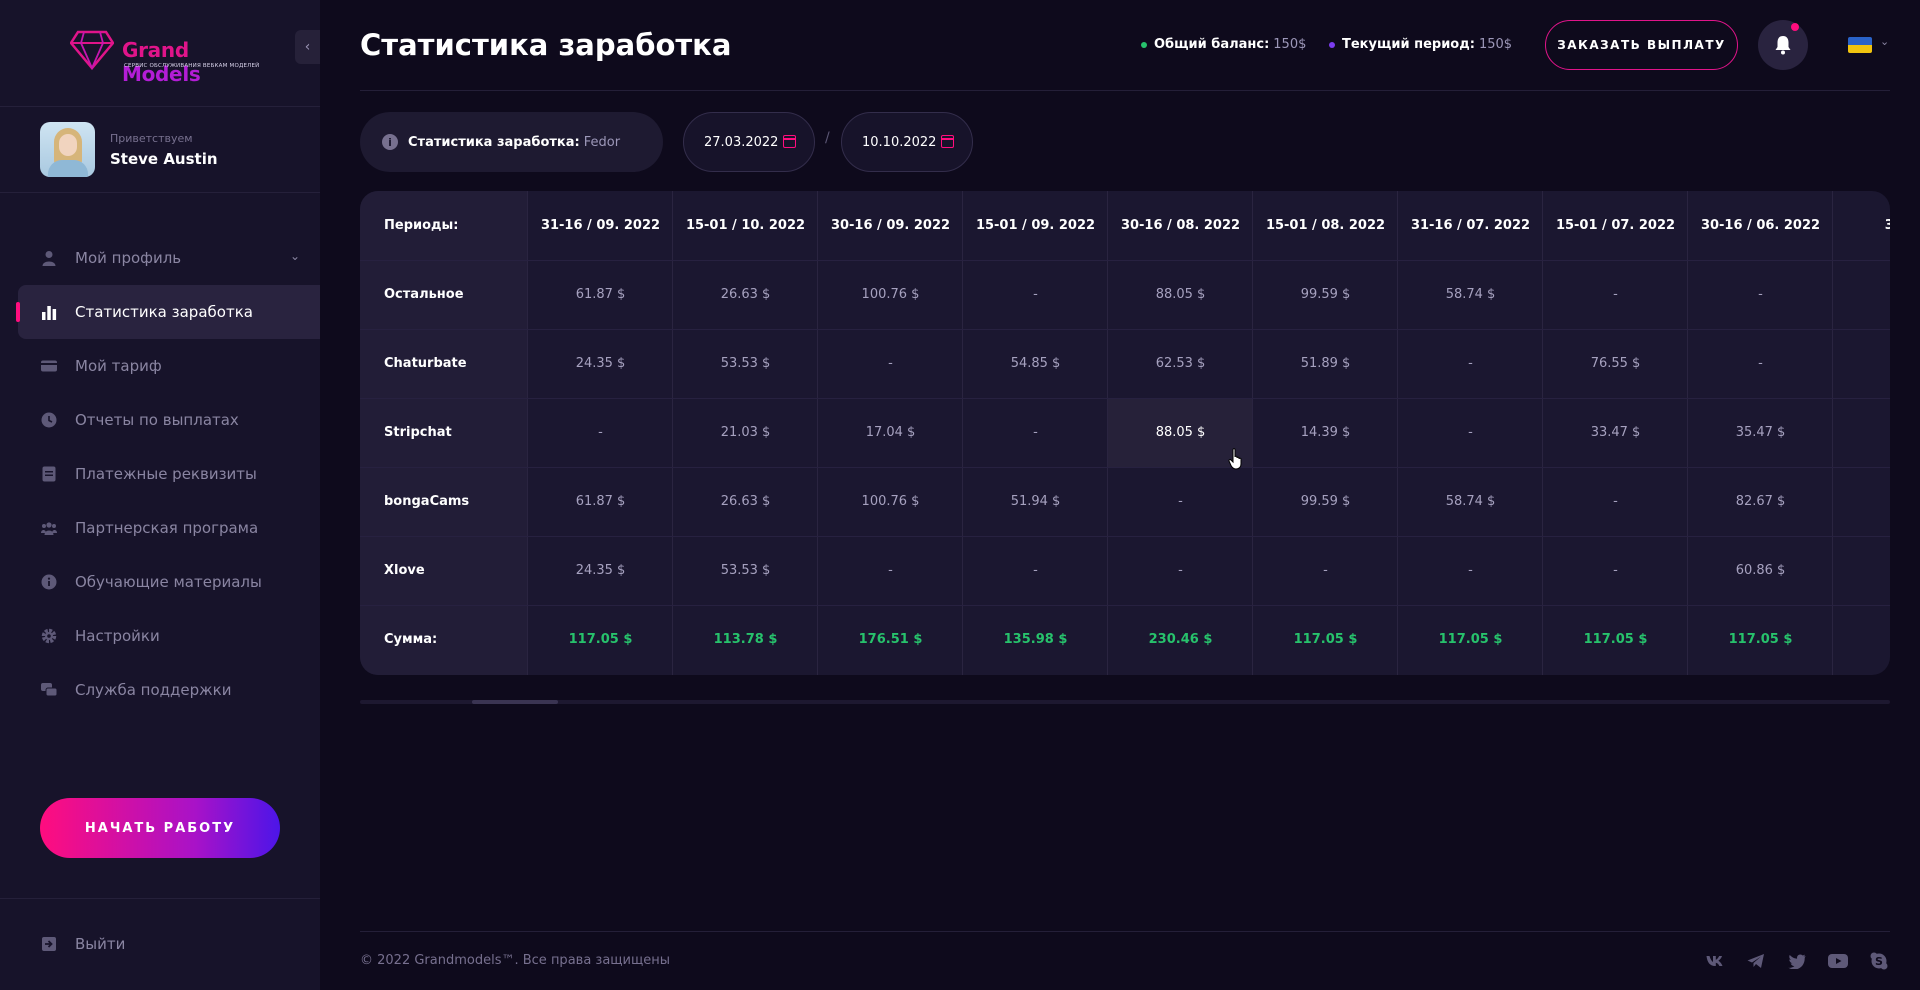 This screenshot has width=1920, height=990. I want to click on date-to-field: 10.10.2022, so click(907, 142).